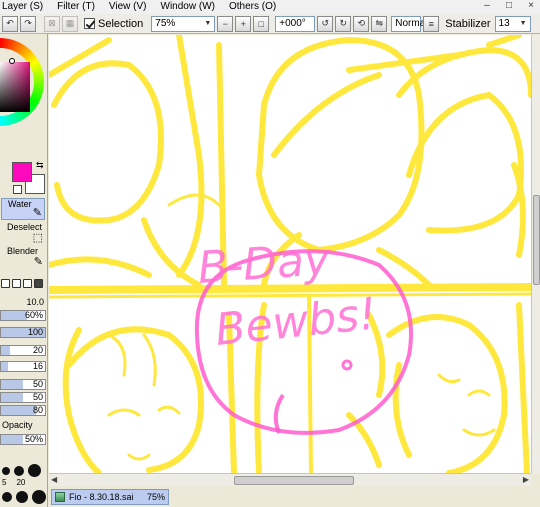 The width and height of the screenshot is (540, 507). What do you see at coordinates (431, 23) in the screenshot?
I see `menu-lines-icon: ≡` at bounding box center [431, 23].